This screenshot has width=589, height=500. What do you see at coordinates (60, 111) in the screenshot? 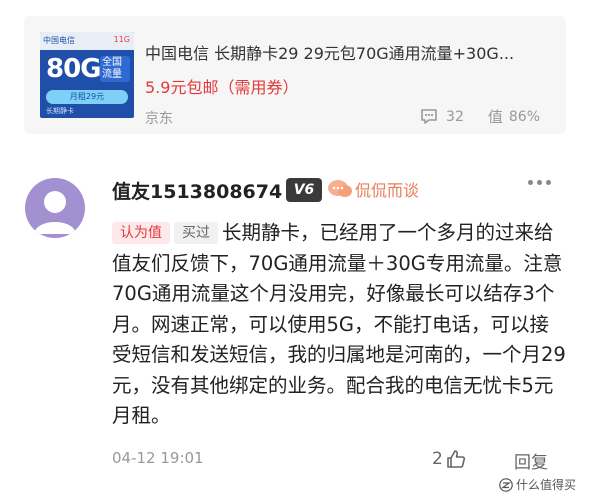
I see `thumbnail-sub-text: 长期静卡` at bounding box center [60, 111].